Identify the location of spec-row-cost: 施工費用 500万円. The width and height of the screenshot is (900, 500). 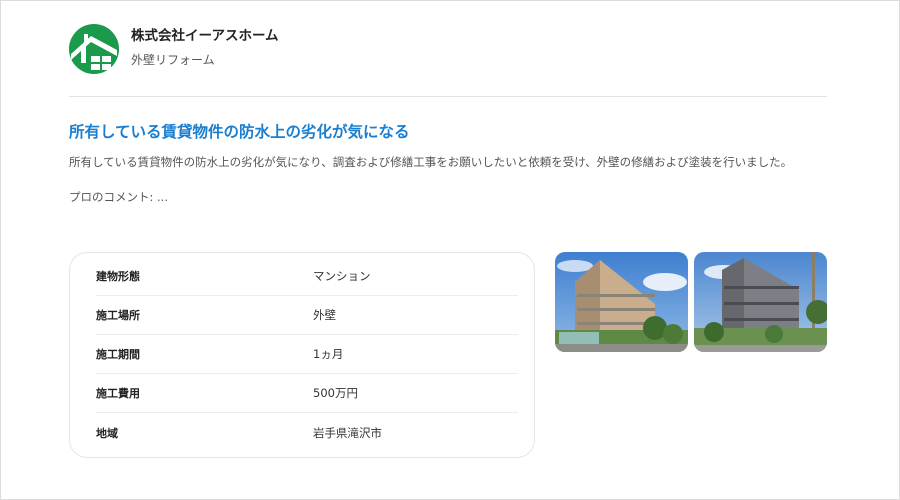
(307, 393).